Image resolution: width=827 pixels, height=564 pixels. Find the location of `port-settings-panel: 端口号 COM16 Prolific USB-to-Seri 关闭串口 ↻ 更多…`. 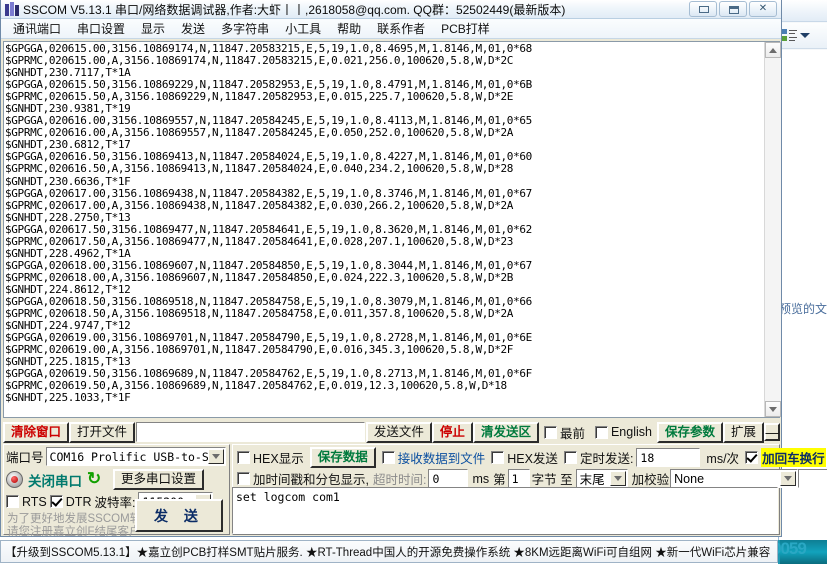

port-settings-panel: 端口号 COM16 Prolific USB-to-Seri 关闭串口 ↻ 更多… is located at coordinates (116, 491).